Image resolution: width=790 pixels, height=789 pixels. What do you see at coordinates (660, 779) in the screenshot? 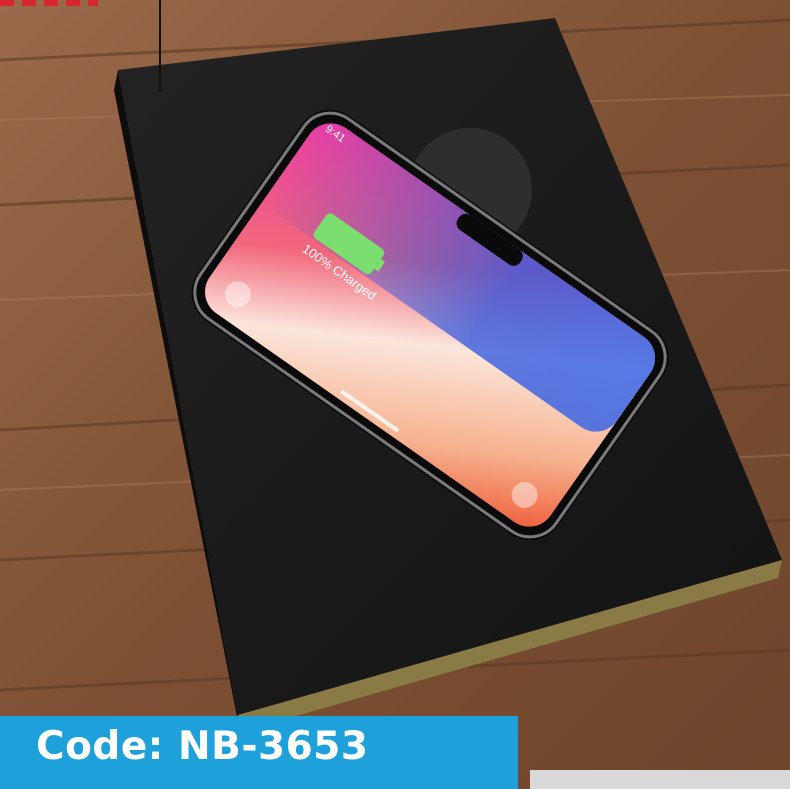
I see `grey-strip` at bounding box center [660, 779].